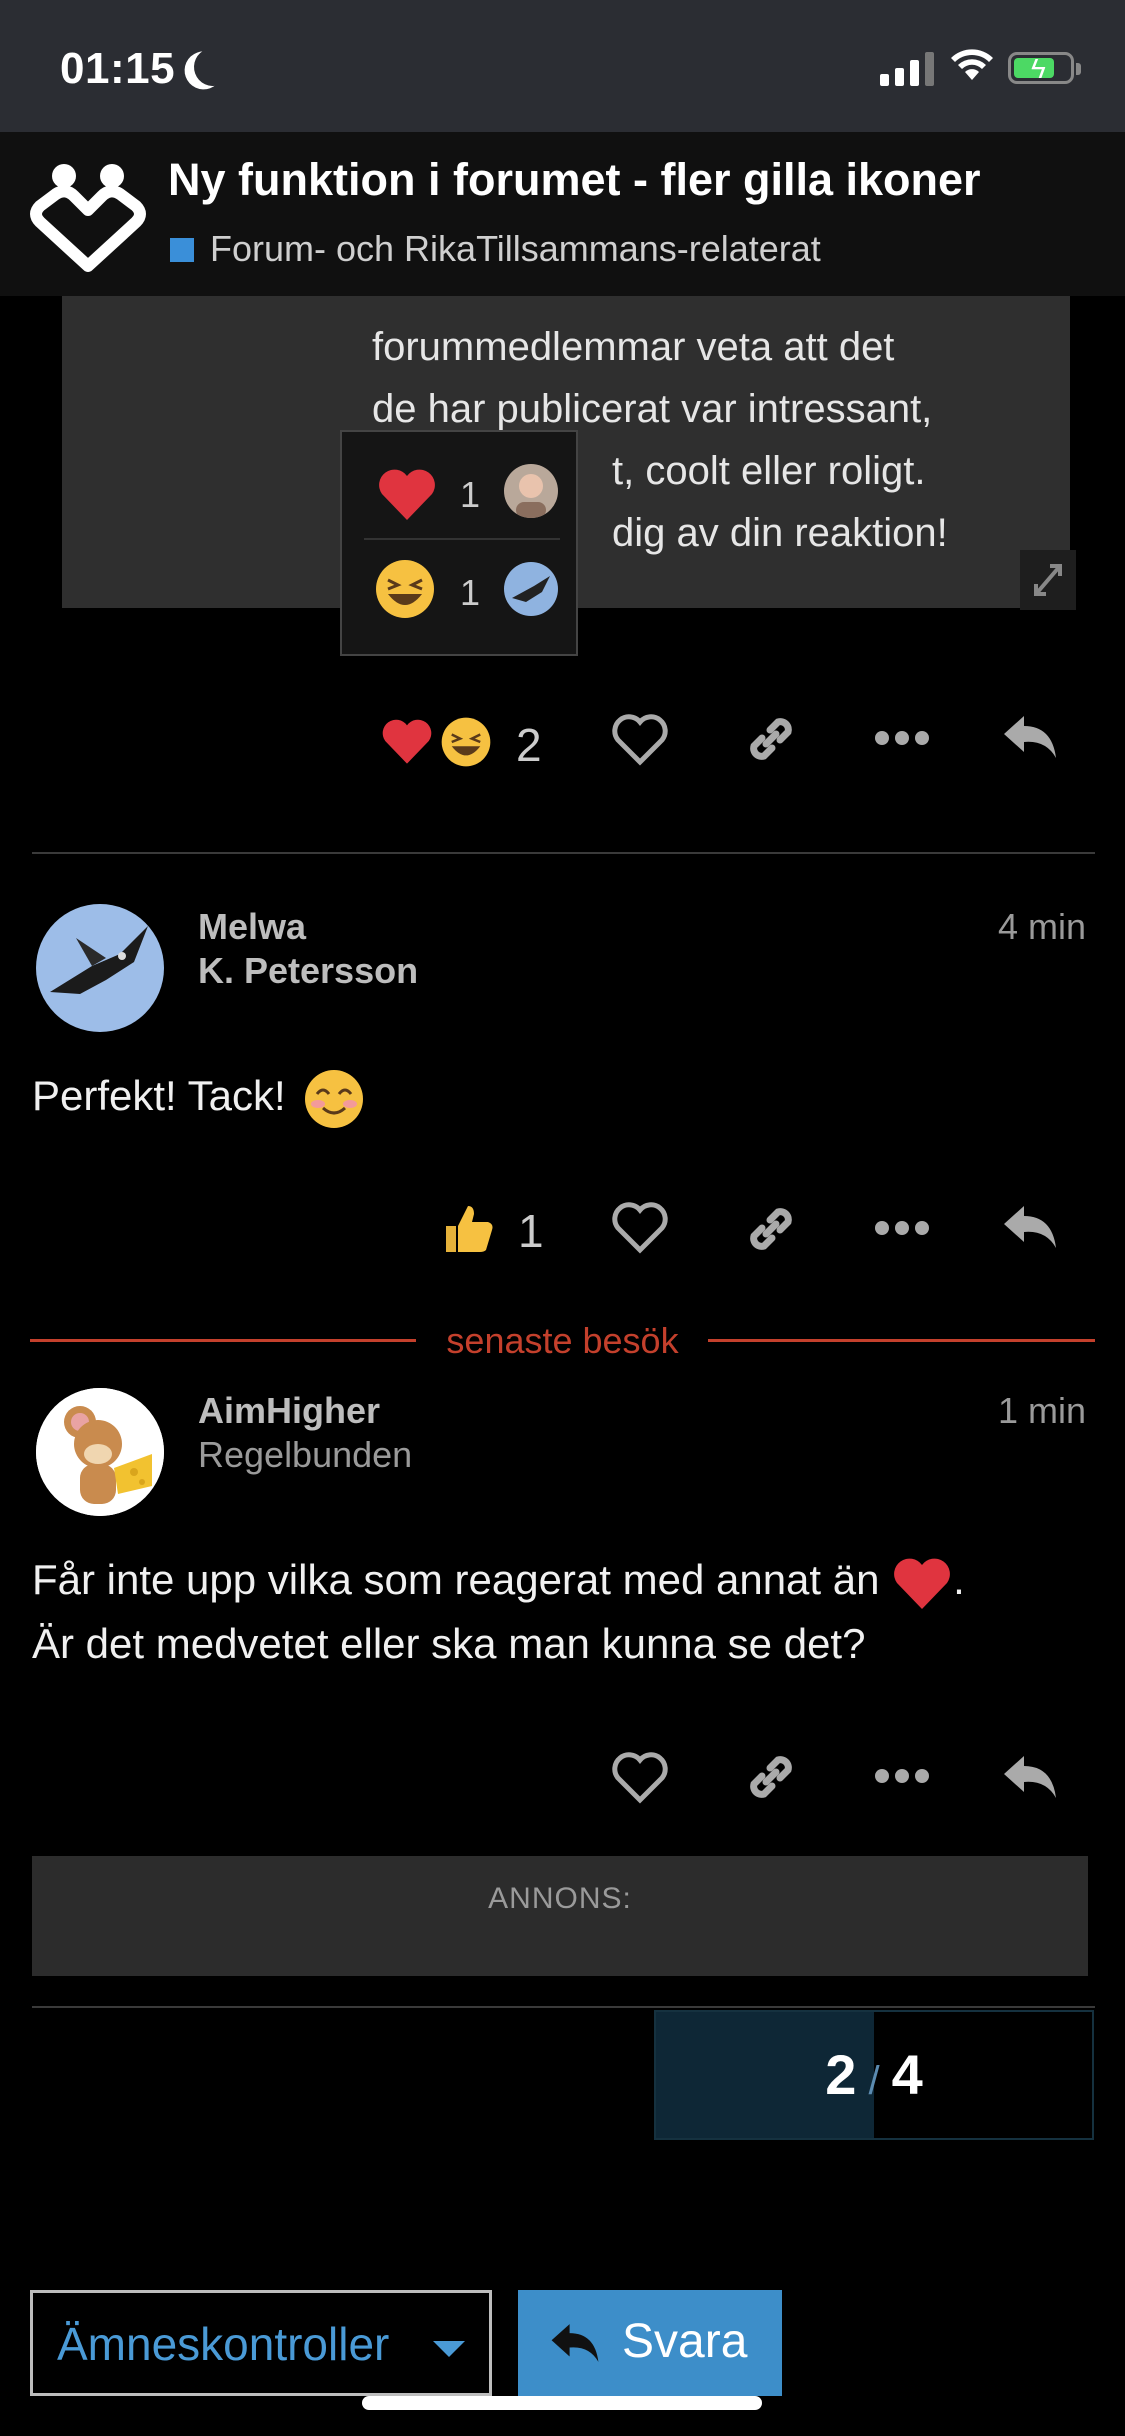 The image size is (1125, 2436). What do you see at coordinates (213, 67) in the screenshot?
I see `moon-icon` at bounding box center [213, 67].